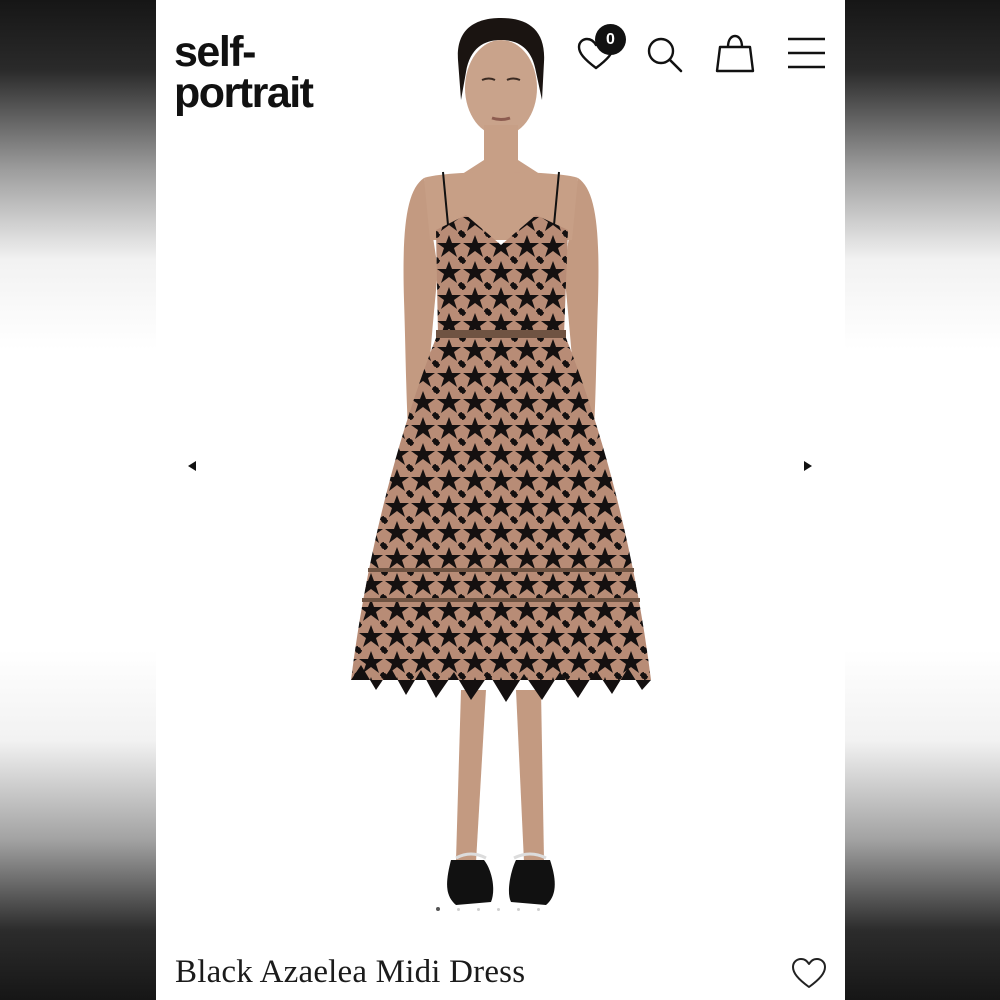 This screenshot has width=1000, height=1000. I want to click on product-title: Black Azaelea Midi Dress, so click(350, 972).